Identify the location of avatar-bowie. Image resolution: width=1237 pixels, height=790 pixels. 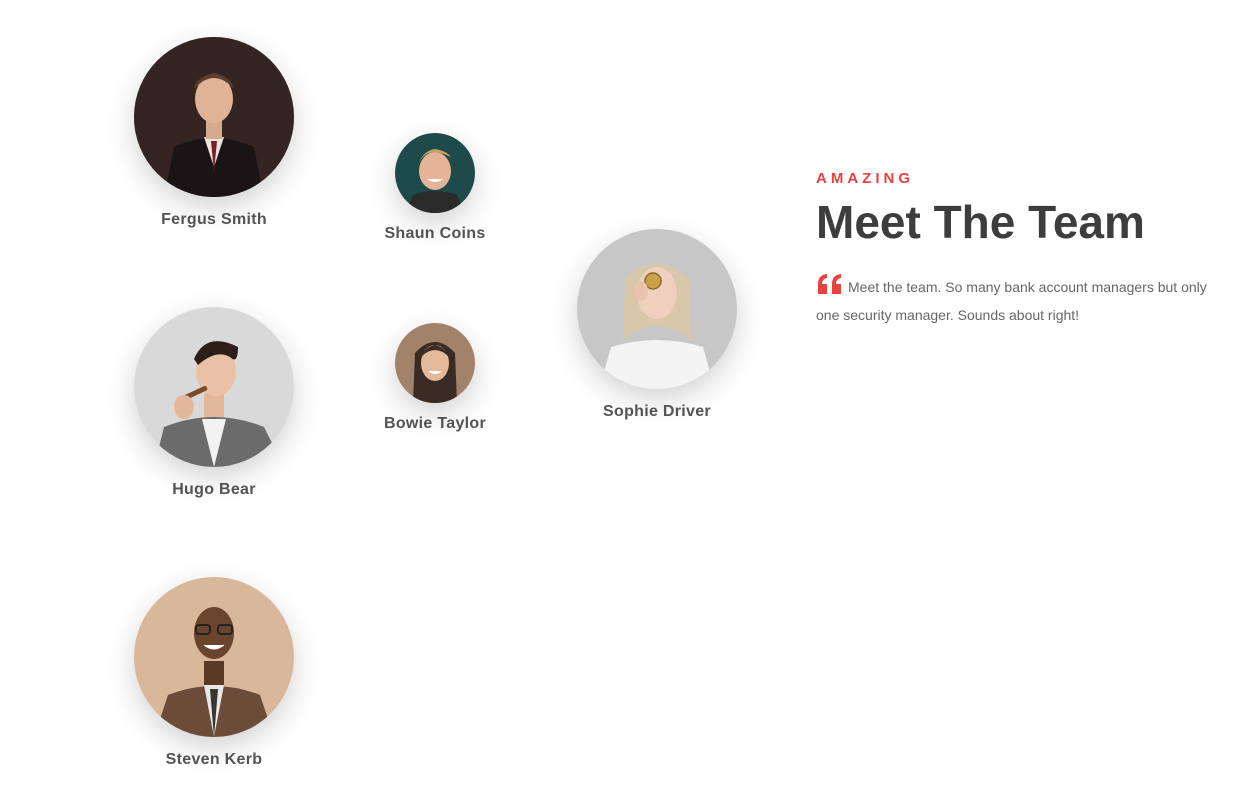
(435, 363).